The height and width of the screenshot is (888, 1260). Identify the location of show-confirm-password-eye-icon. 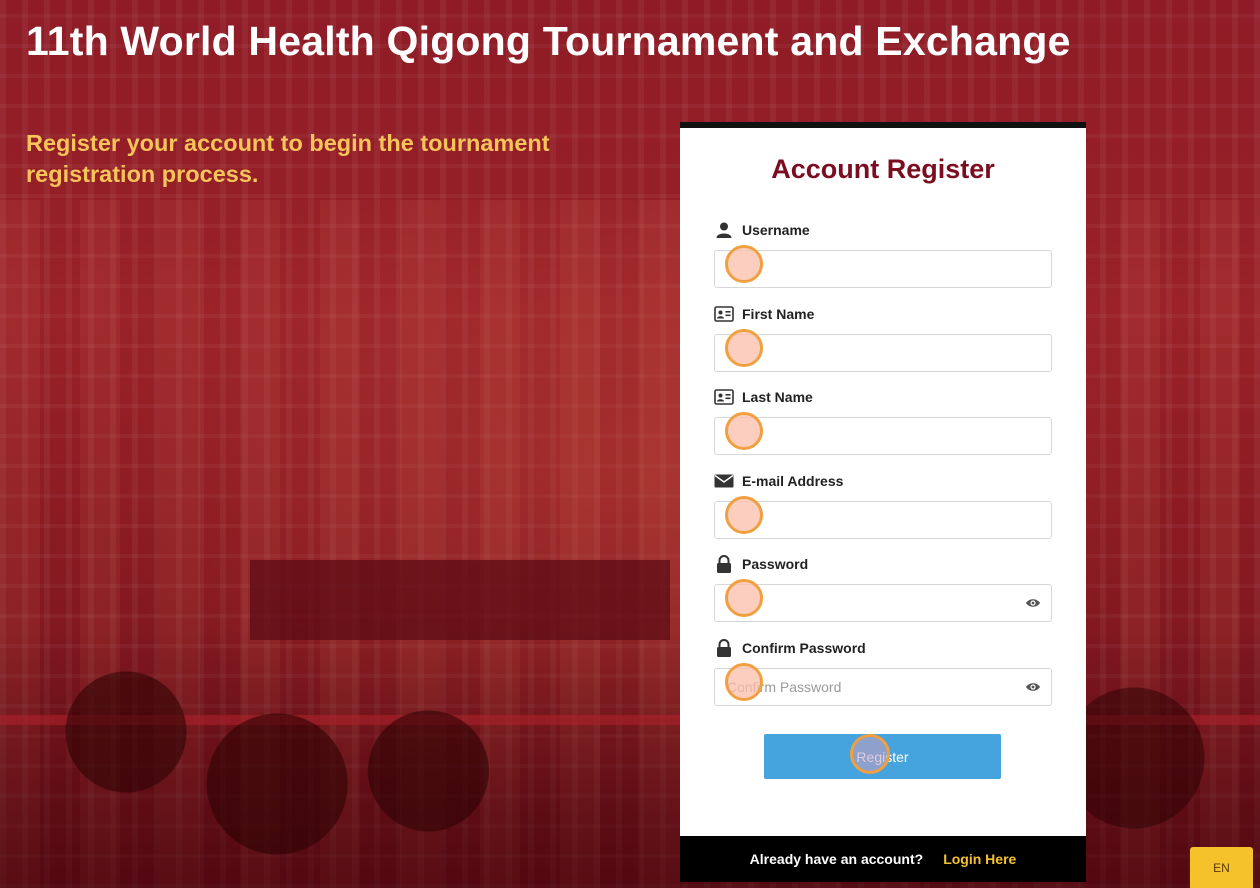
(1033, 687).